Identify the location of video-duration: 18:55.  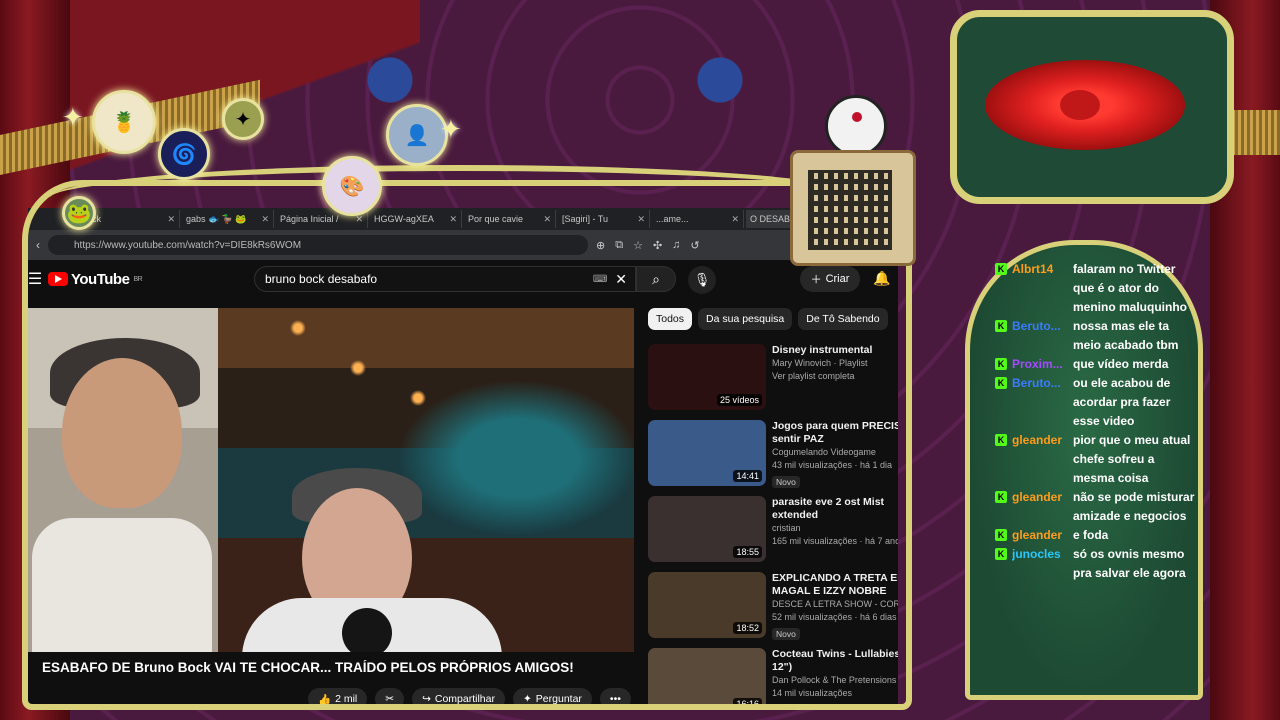
(747, 552).